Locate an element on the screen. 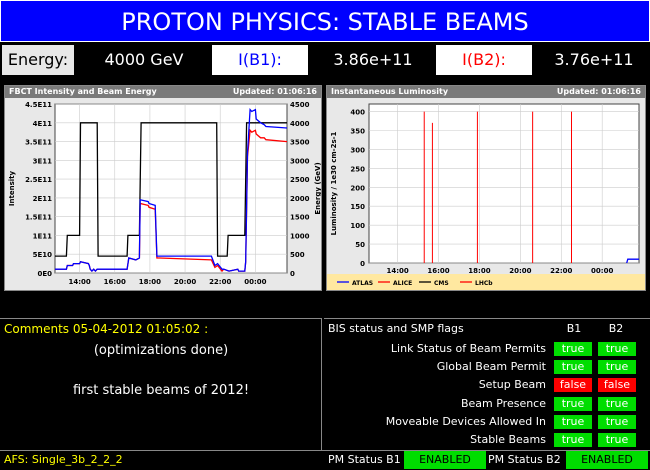 The height and width of the screenshot is (470, 650). y-tick-label: 350 is located at coordinates (357, 132).